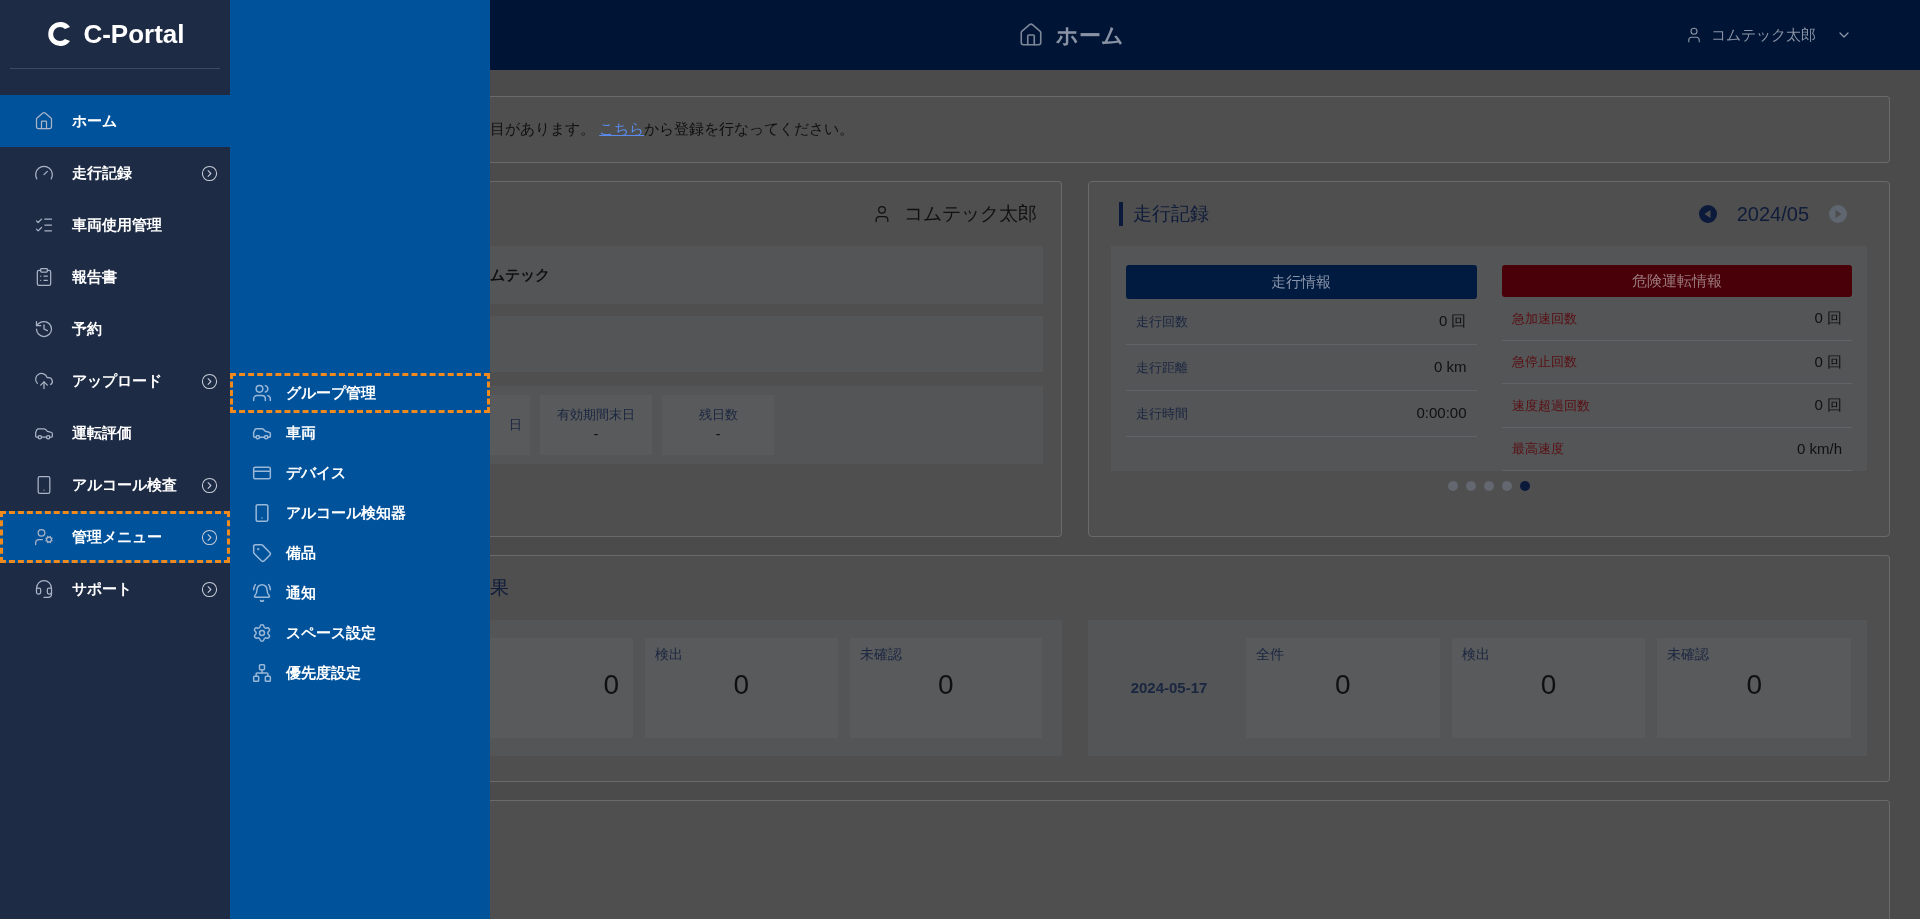 The width and height of the screenshot is (1920, 919). I want to click on submenu-label: 優先度設定, so click(323, 672).